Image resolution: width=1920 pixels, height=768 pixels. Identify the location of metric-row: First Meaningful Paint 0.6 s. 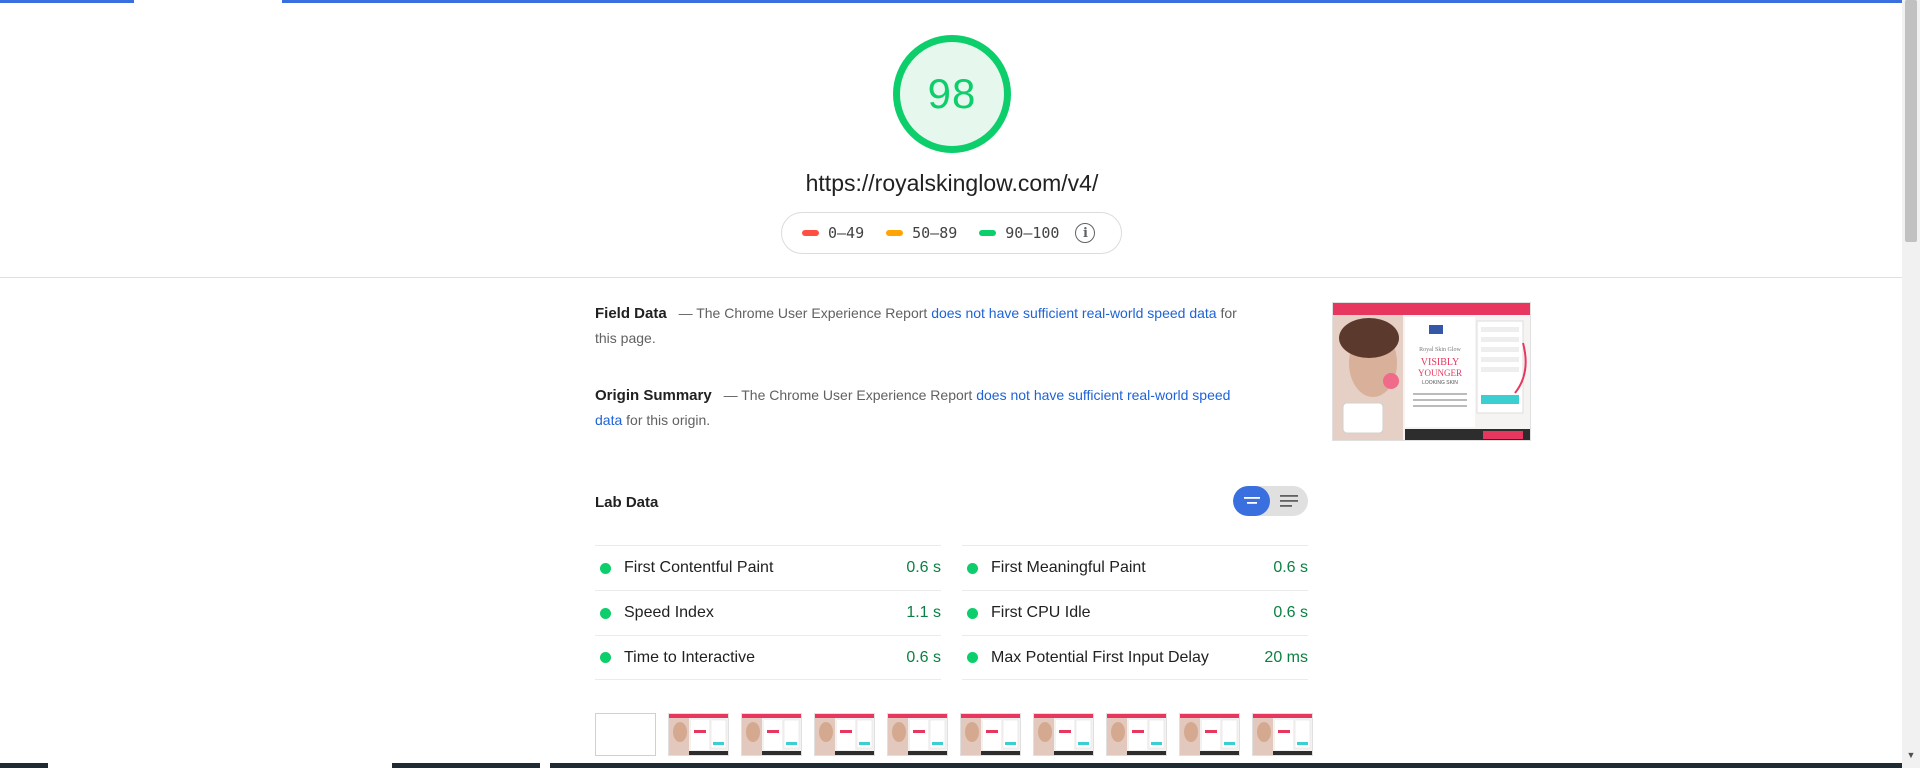
(1135, 567).